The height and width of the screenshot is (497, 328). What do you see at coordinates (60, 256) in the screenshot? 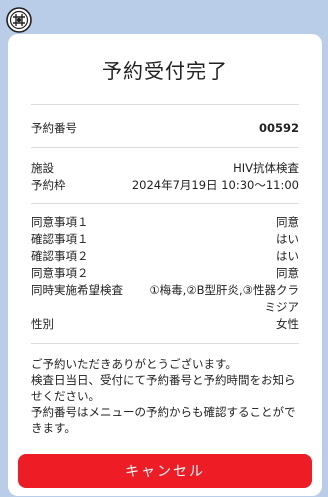
I see `confirmation-label: 確認事項２` at bounding box center [60, 256].